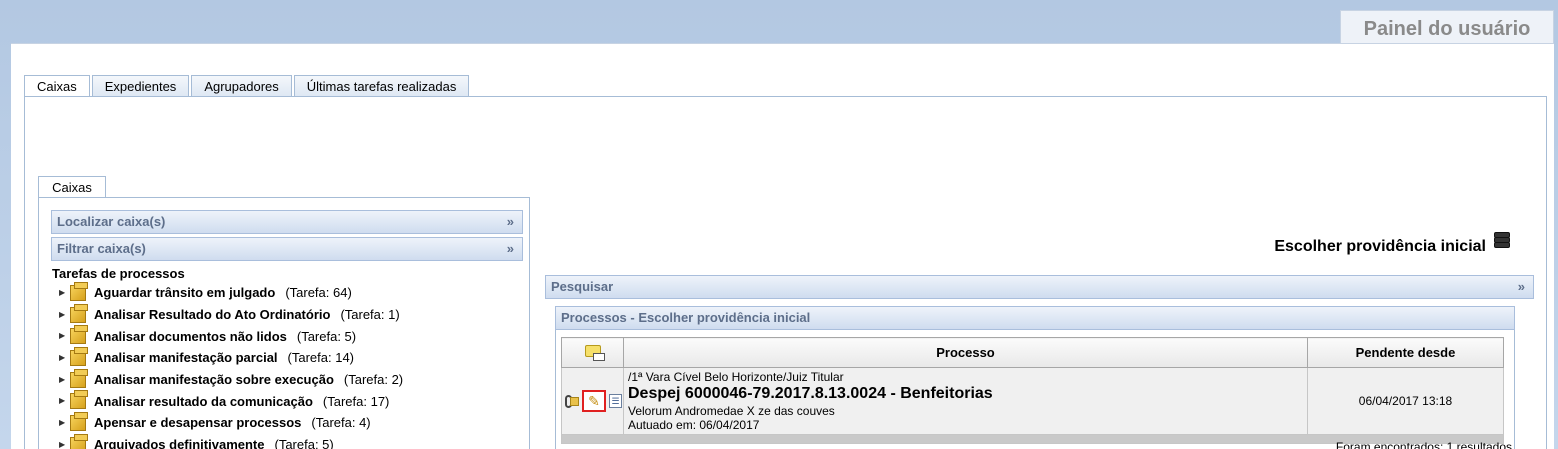 This screenshot has width=1558, height=449. Describe the element at coordinates (72, 187) in the screenshot. I see `inner-tab-caixas: Caixas` at that location.